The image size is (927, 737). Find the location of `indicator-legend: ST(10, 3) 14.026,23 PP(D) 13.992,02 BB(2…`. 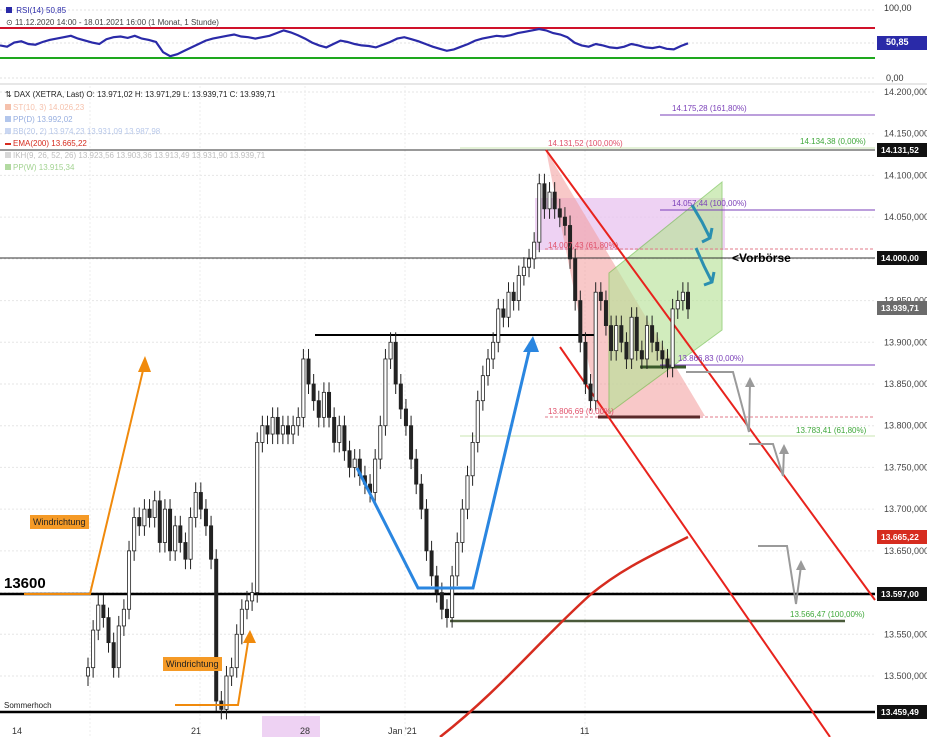

indicator-legend: ST(10, 3) 14.026,23 PP(D) 13.992,02 BB(2… is located at coordinates (135, 138).